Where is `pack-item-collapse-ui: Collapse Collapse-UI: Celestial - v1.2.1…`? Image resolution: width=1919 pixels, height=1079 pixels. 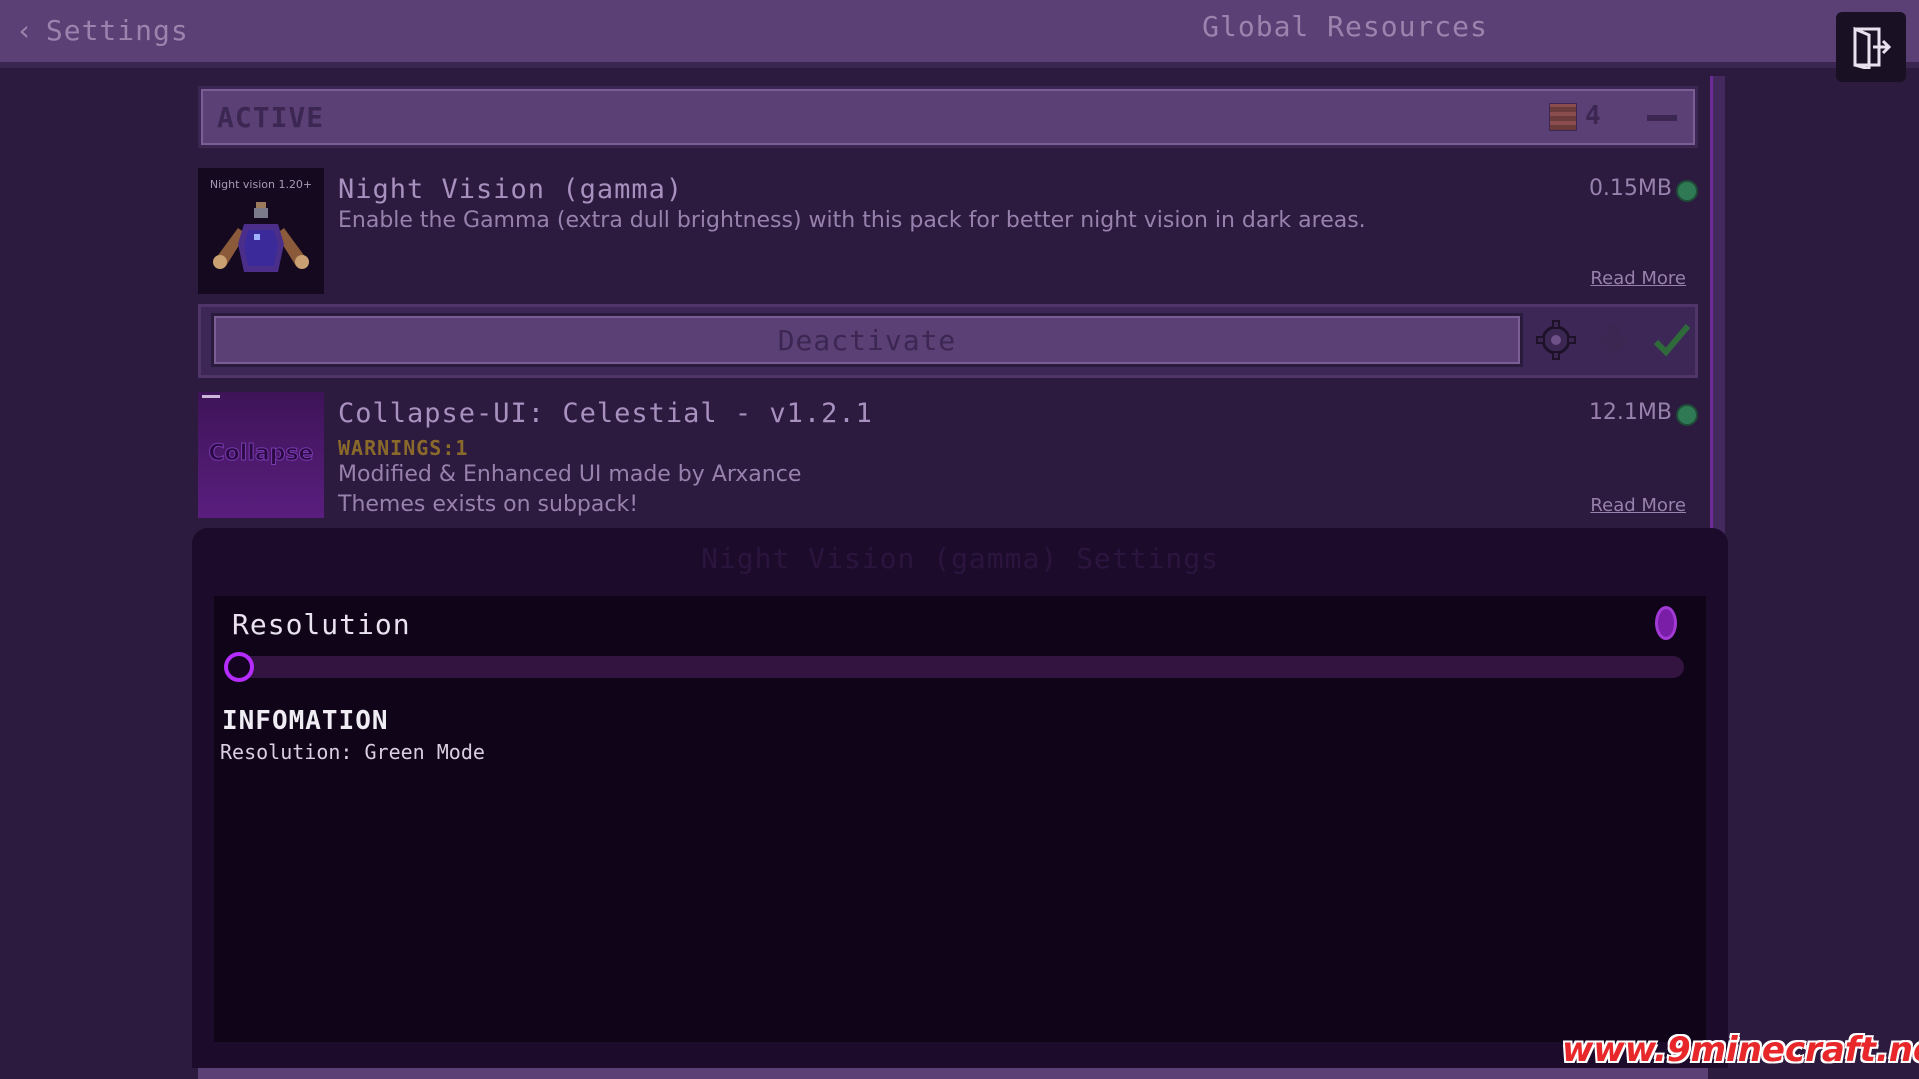
pack-item-collapse-ui: Collapse Collapse-UI: Celestial - v1.2.1… is located at coordinates (948, 457).